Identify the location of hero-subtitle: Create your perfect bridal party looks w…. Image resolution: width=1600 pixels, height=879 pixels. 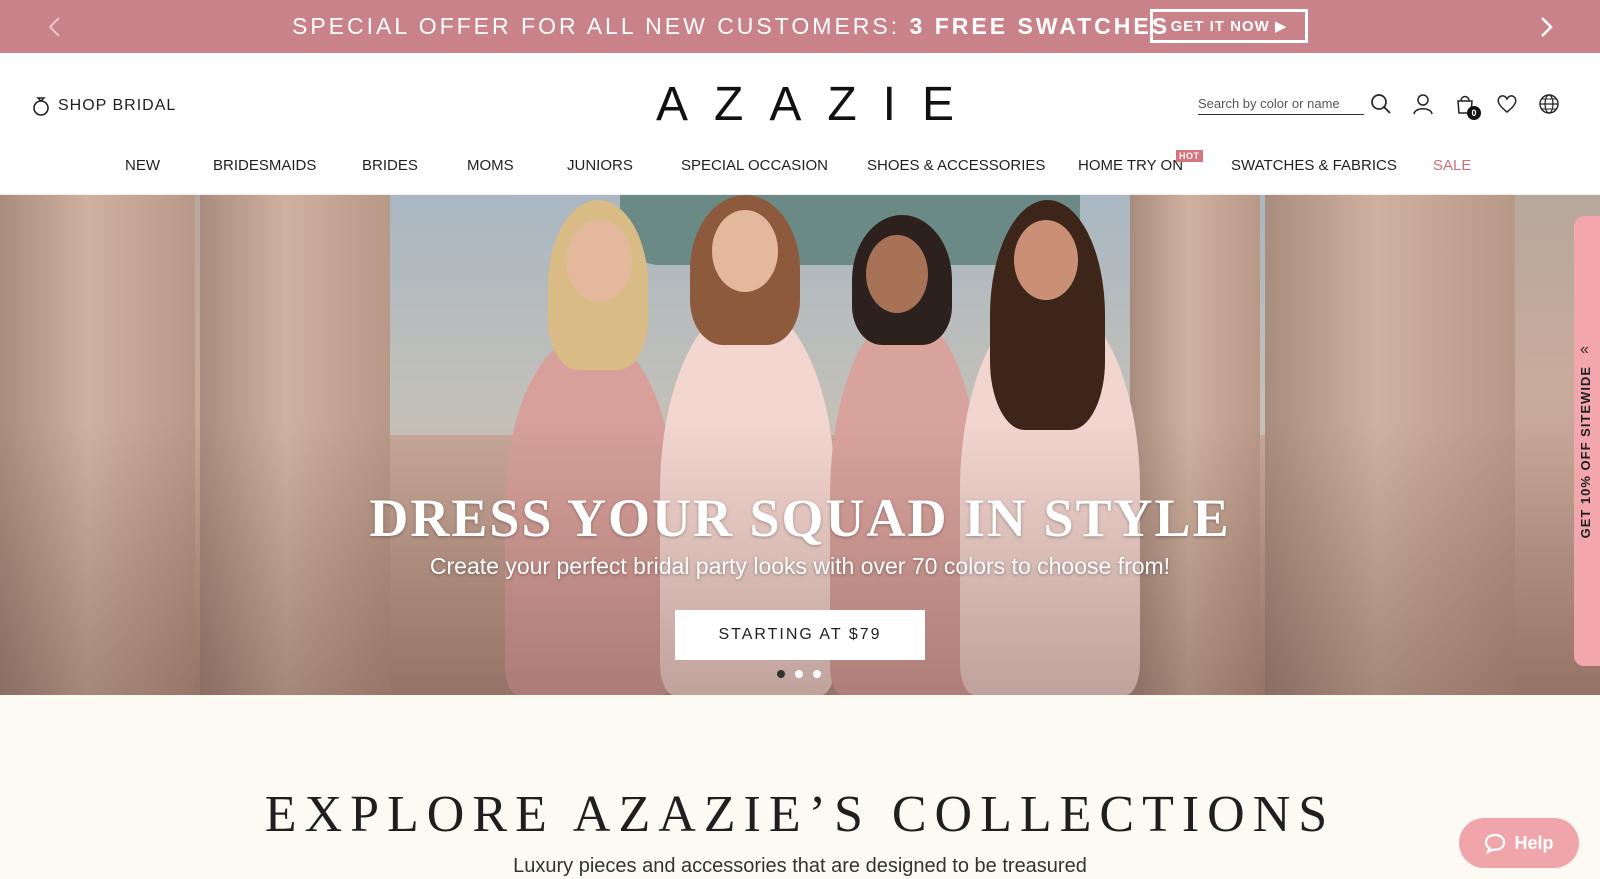
(800, 566).